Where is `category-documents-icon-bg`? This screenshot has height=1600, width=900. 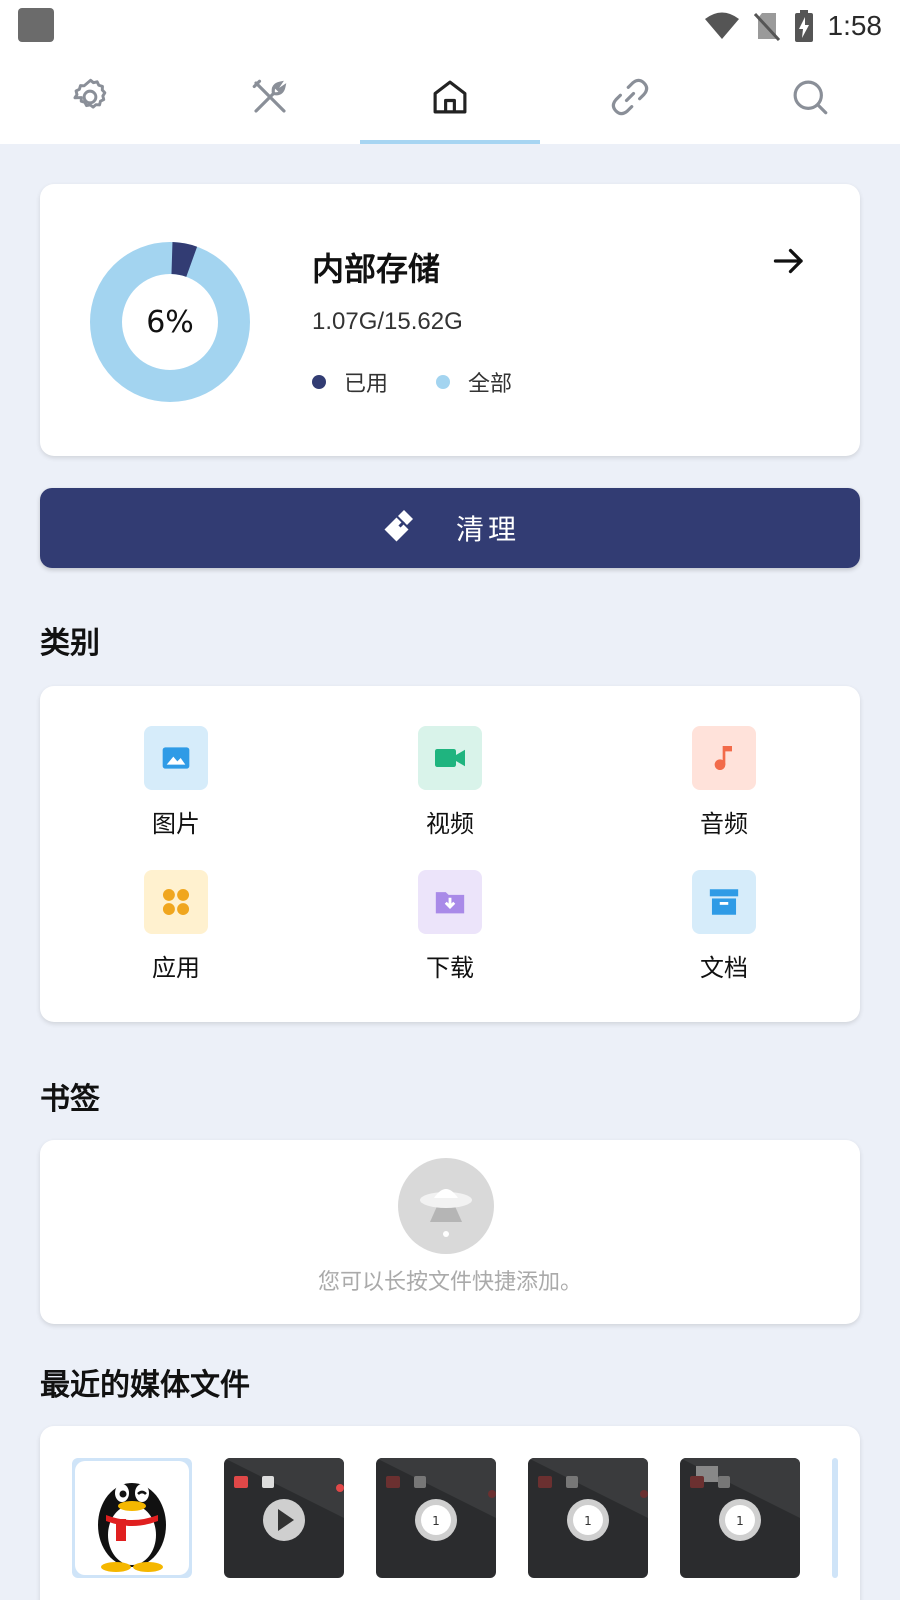
category-documents-icon-bg is located at coordinates (724, 902).